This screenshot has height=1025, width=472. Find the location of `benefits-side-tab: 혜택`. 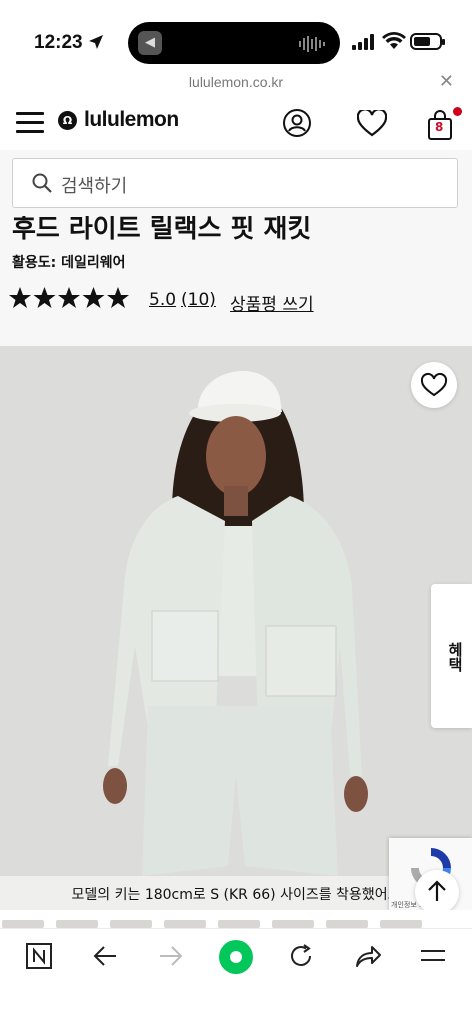

benefits-side-tab: 혜택 is located at coordinates (451, 656).